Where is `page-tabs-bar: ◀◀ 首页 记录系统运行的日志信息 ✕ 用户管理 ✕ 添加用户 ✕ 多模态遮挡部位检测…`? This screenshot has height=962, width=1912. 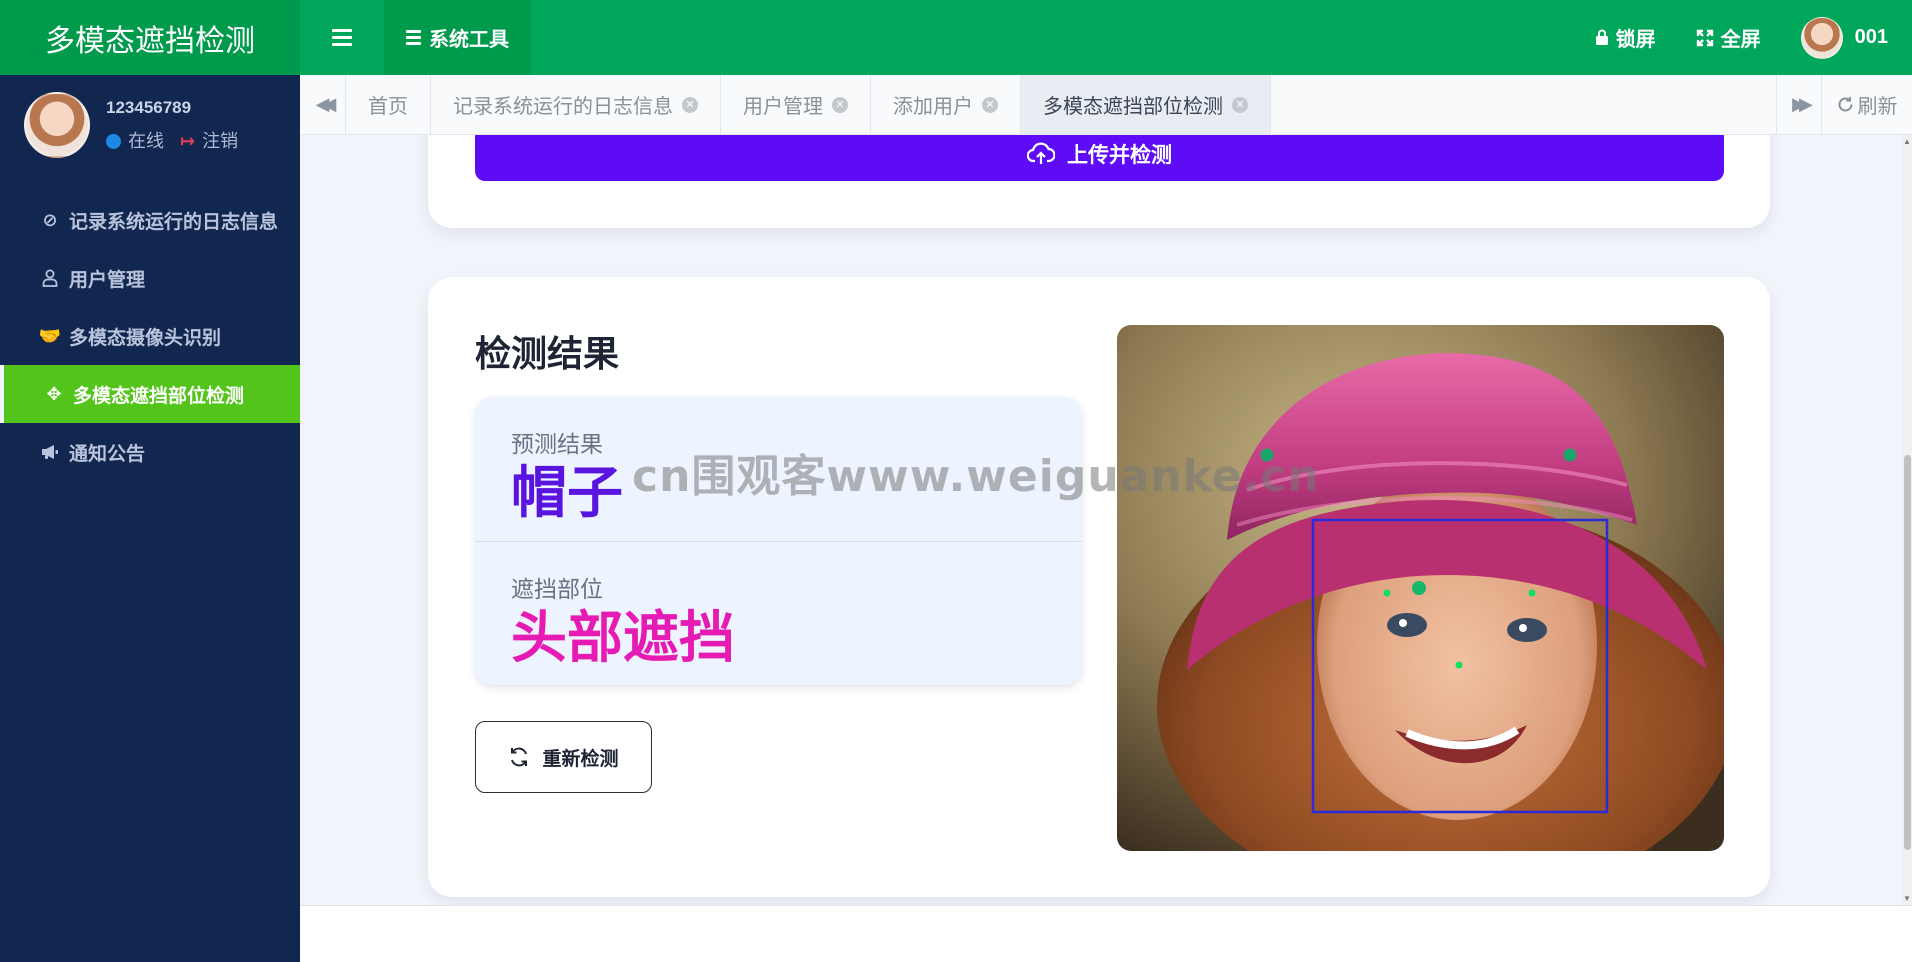 page-tabs-bar: ◀◀ 首页 记录系统运行的日志信息 ✕ 用户管理 ✕ 添加用户 ✕ 多模态遮挡部位检测… is located at coordinates (1106, 105).